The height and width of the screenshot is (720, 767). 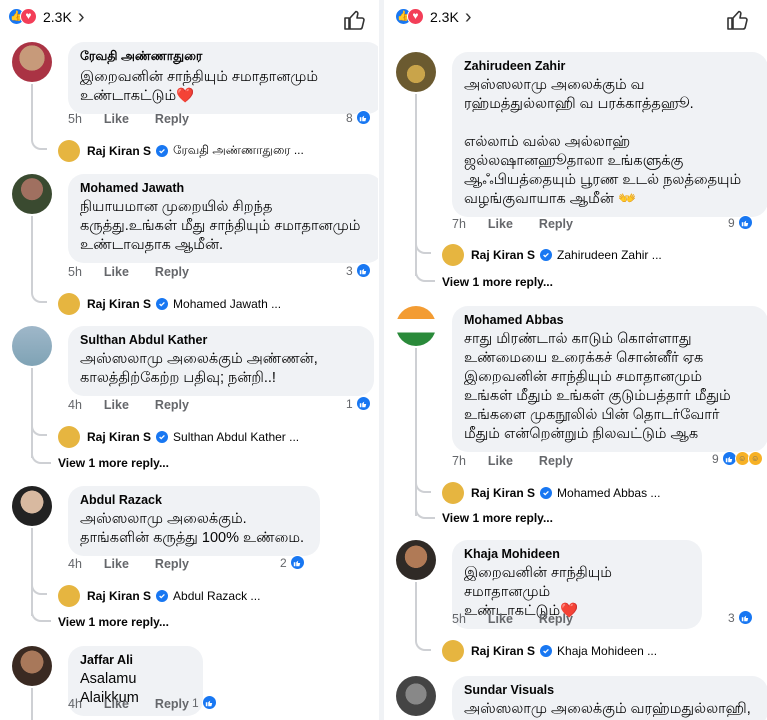 What do you see at coordinates (141, 405) in the screenshot?
I see `comment-actions: 4h Like Reply` at bounding box center [141, 405].